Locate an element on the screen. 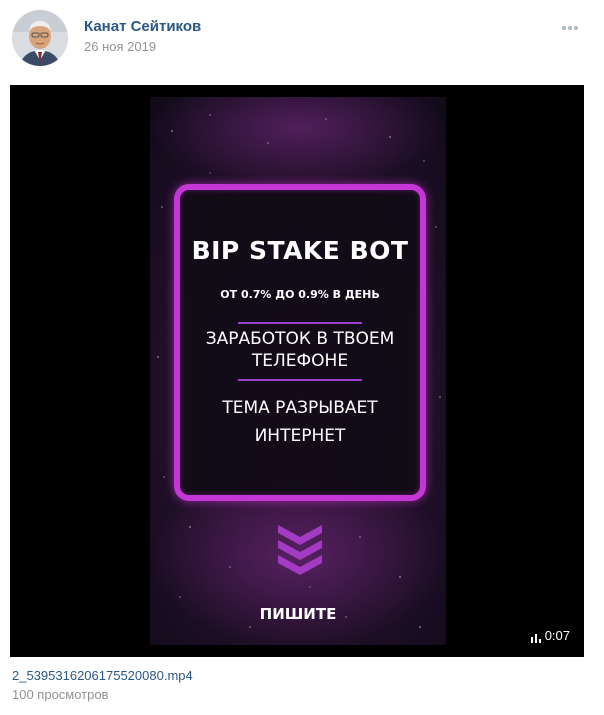  avatar-image is located at coordinates (40, 38).